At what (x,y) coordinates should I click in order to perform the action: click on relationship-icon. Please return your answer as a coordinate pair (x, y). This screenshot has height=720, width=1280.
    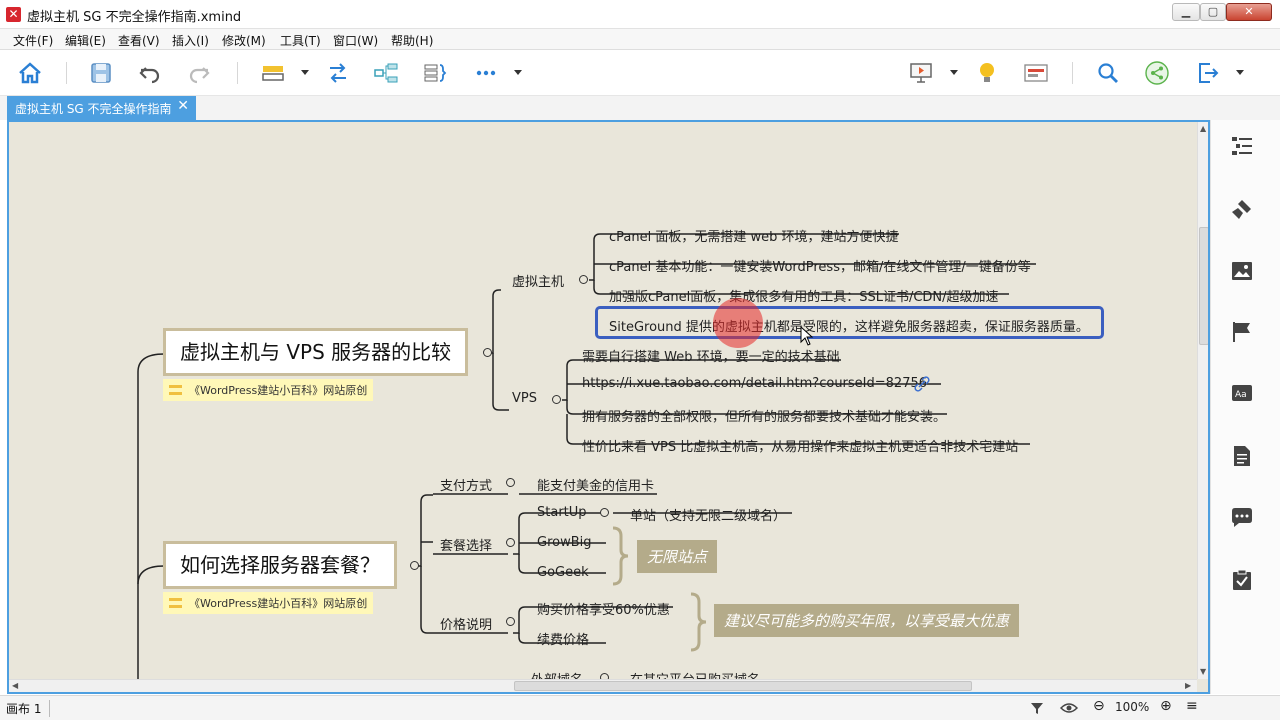
    Looking at the image, I should click on (338, 73).